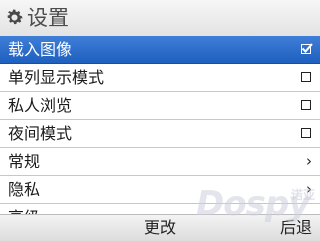 The image size is (320, 241). Describe the element at coordinates (296, 228) in the screenshot. I see `back-softkey: 后退` at that location.